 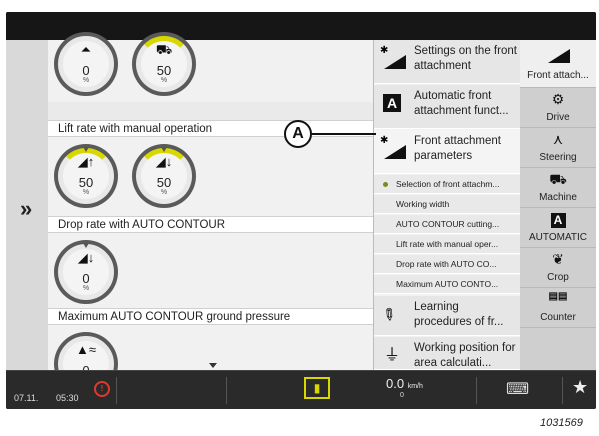 What do you see at coordinates (210, 224) in the screenshot?
I see `label-drop-rate-auto: Drop rate with AUTO CONTOUR` at bounding box center [210, 224].